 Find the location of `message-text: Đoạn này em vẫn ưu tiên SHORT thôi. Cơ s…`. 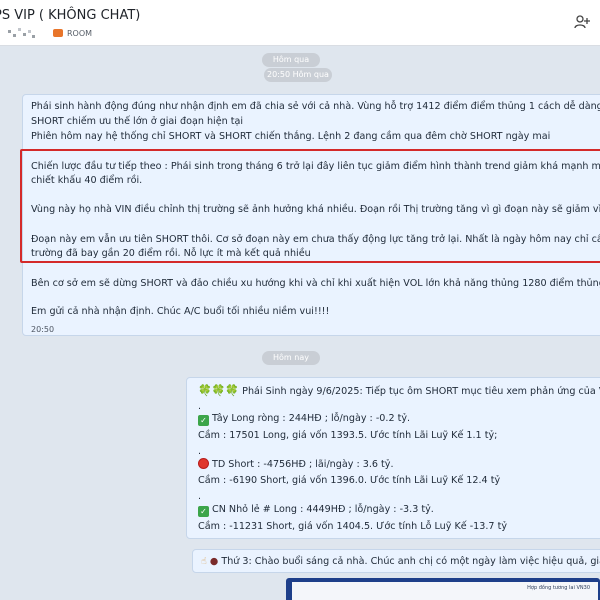

message-text: Đoạn này em vẫn ưu tiên SHORT thôi. Cơ s… is located at coordinates (315, 239).